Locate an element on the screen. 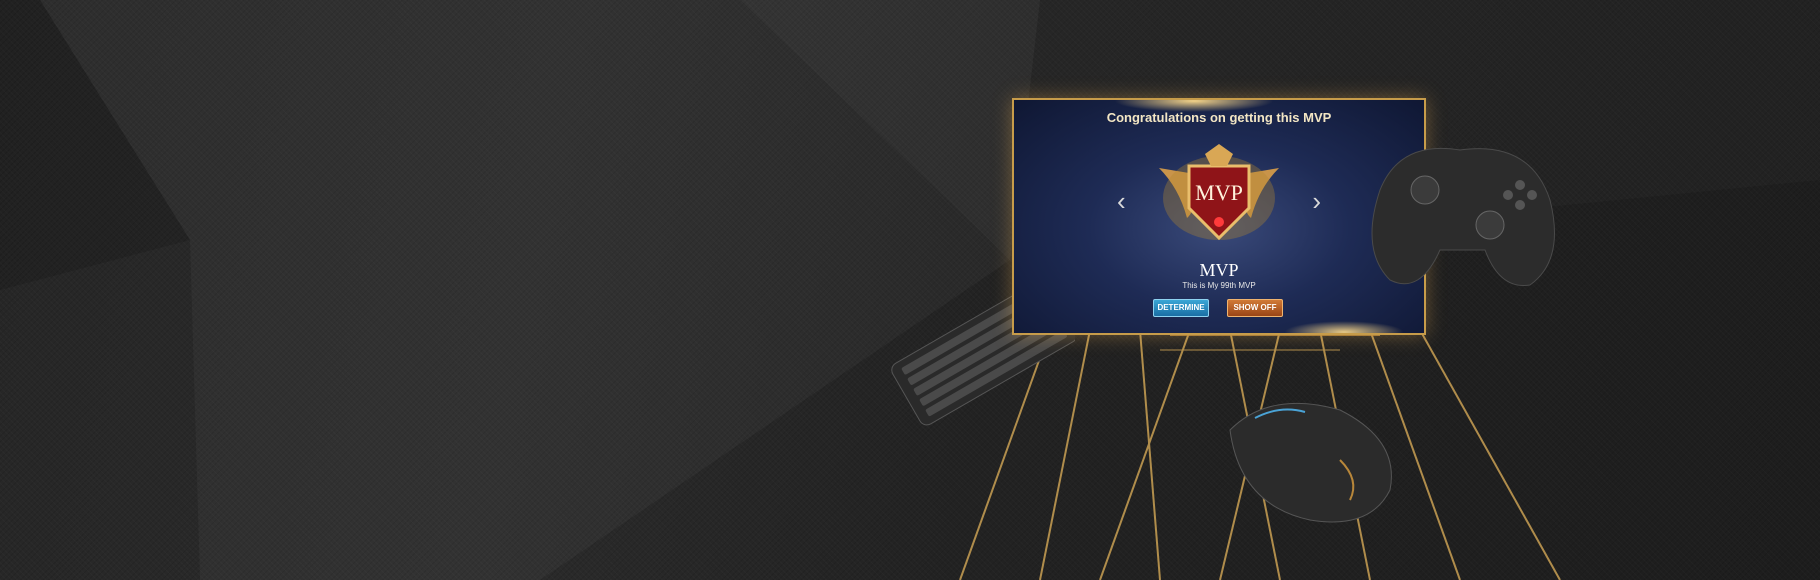  light-flare is located at coordinates (1344, 327).